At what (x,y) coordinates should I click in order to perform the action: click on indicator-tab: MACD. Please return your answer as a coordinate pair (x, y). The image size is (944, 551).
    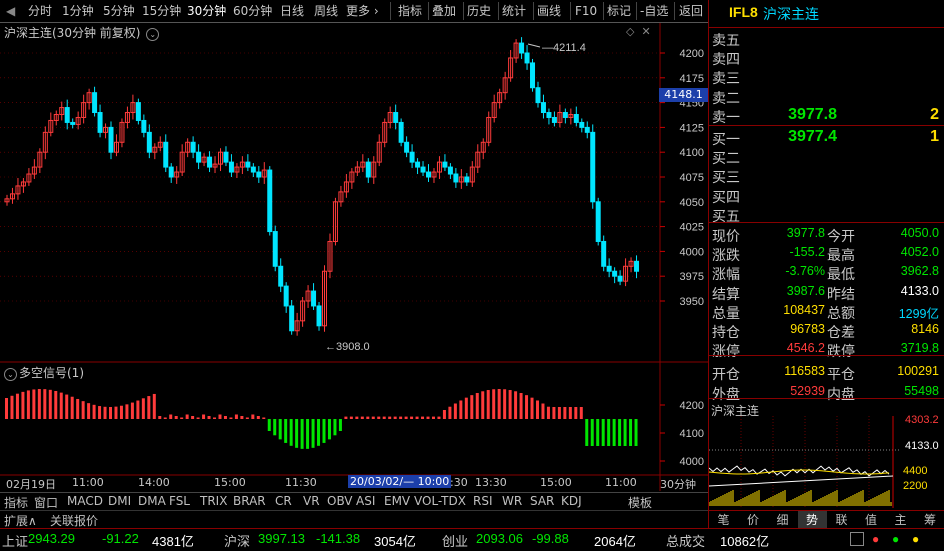
    Looking at the image, I should click on (85, 501).